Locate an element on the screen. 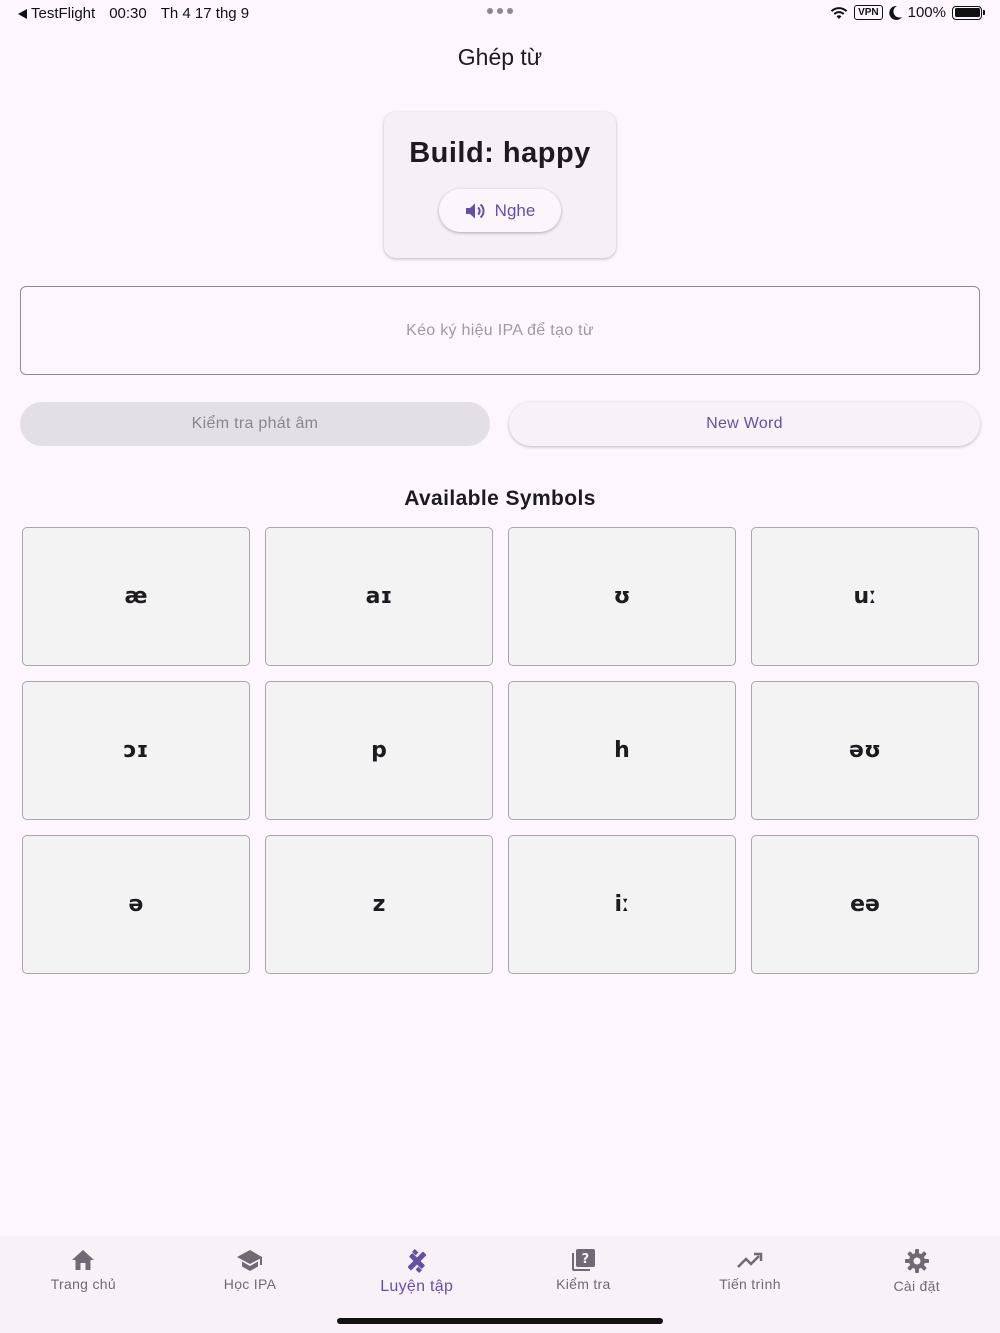 This screenshot has width=1000, height=1333. quiz-icon: ? is located at coordinates (584, 1260).